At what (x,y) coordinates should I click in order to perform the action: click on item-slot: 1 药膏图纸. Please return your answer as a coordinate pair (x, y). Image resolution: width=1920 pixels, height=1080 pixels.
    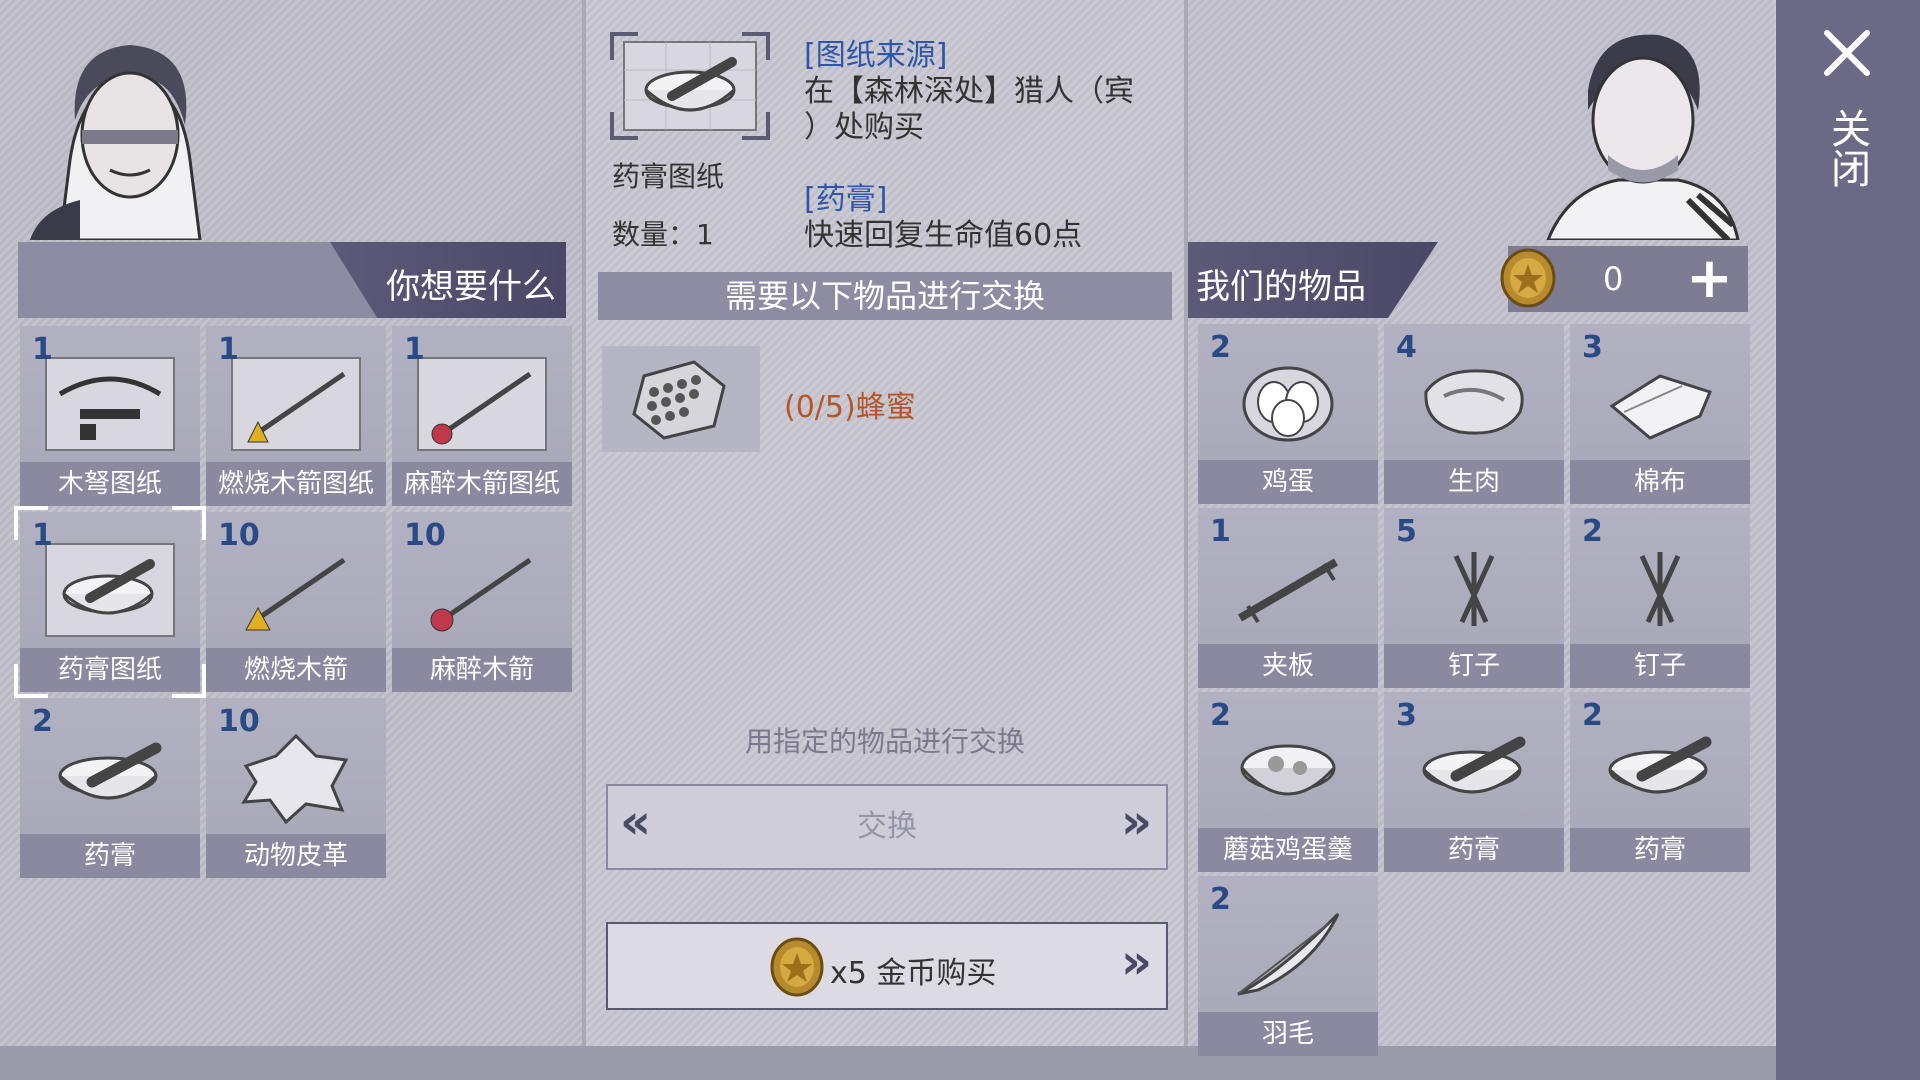
    Looking at the image, I should click on (110, 602).